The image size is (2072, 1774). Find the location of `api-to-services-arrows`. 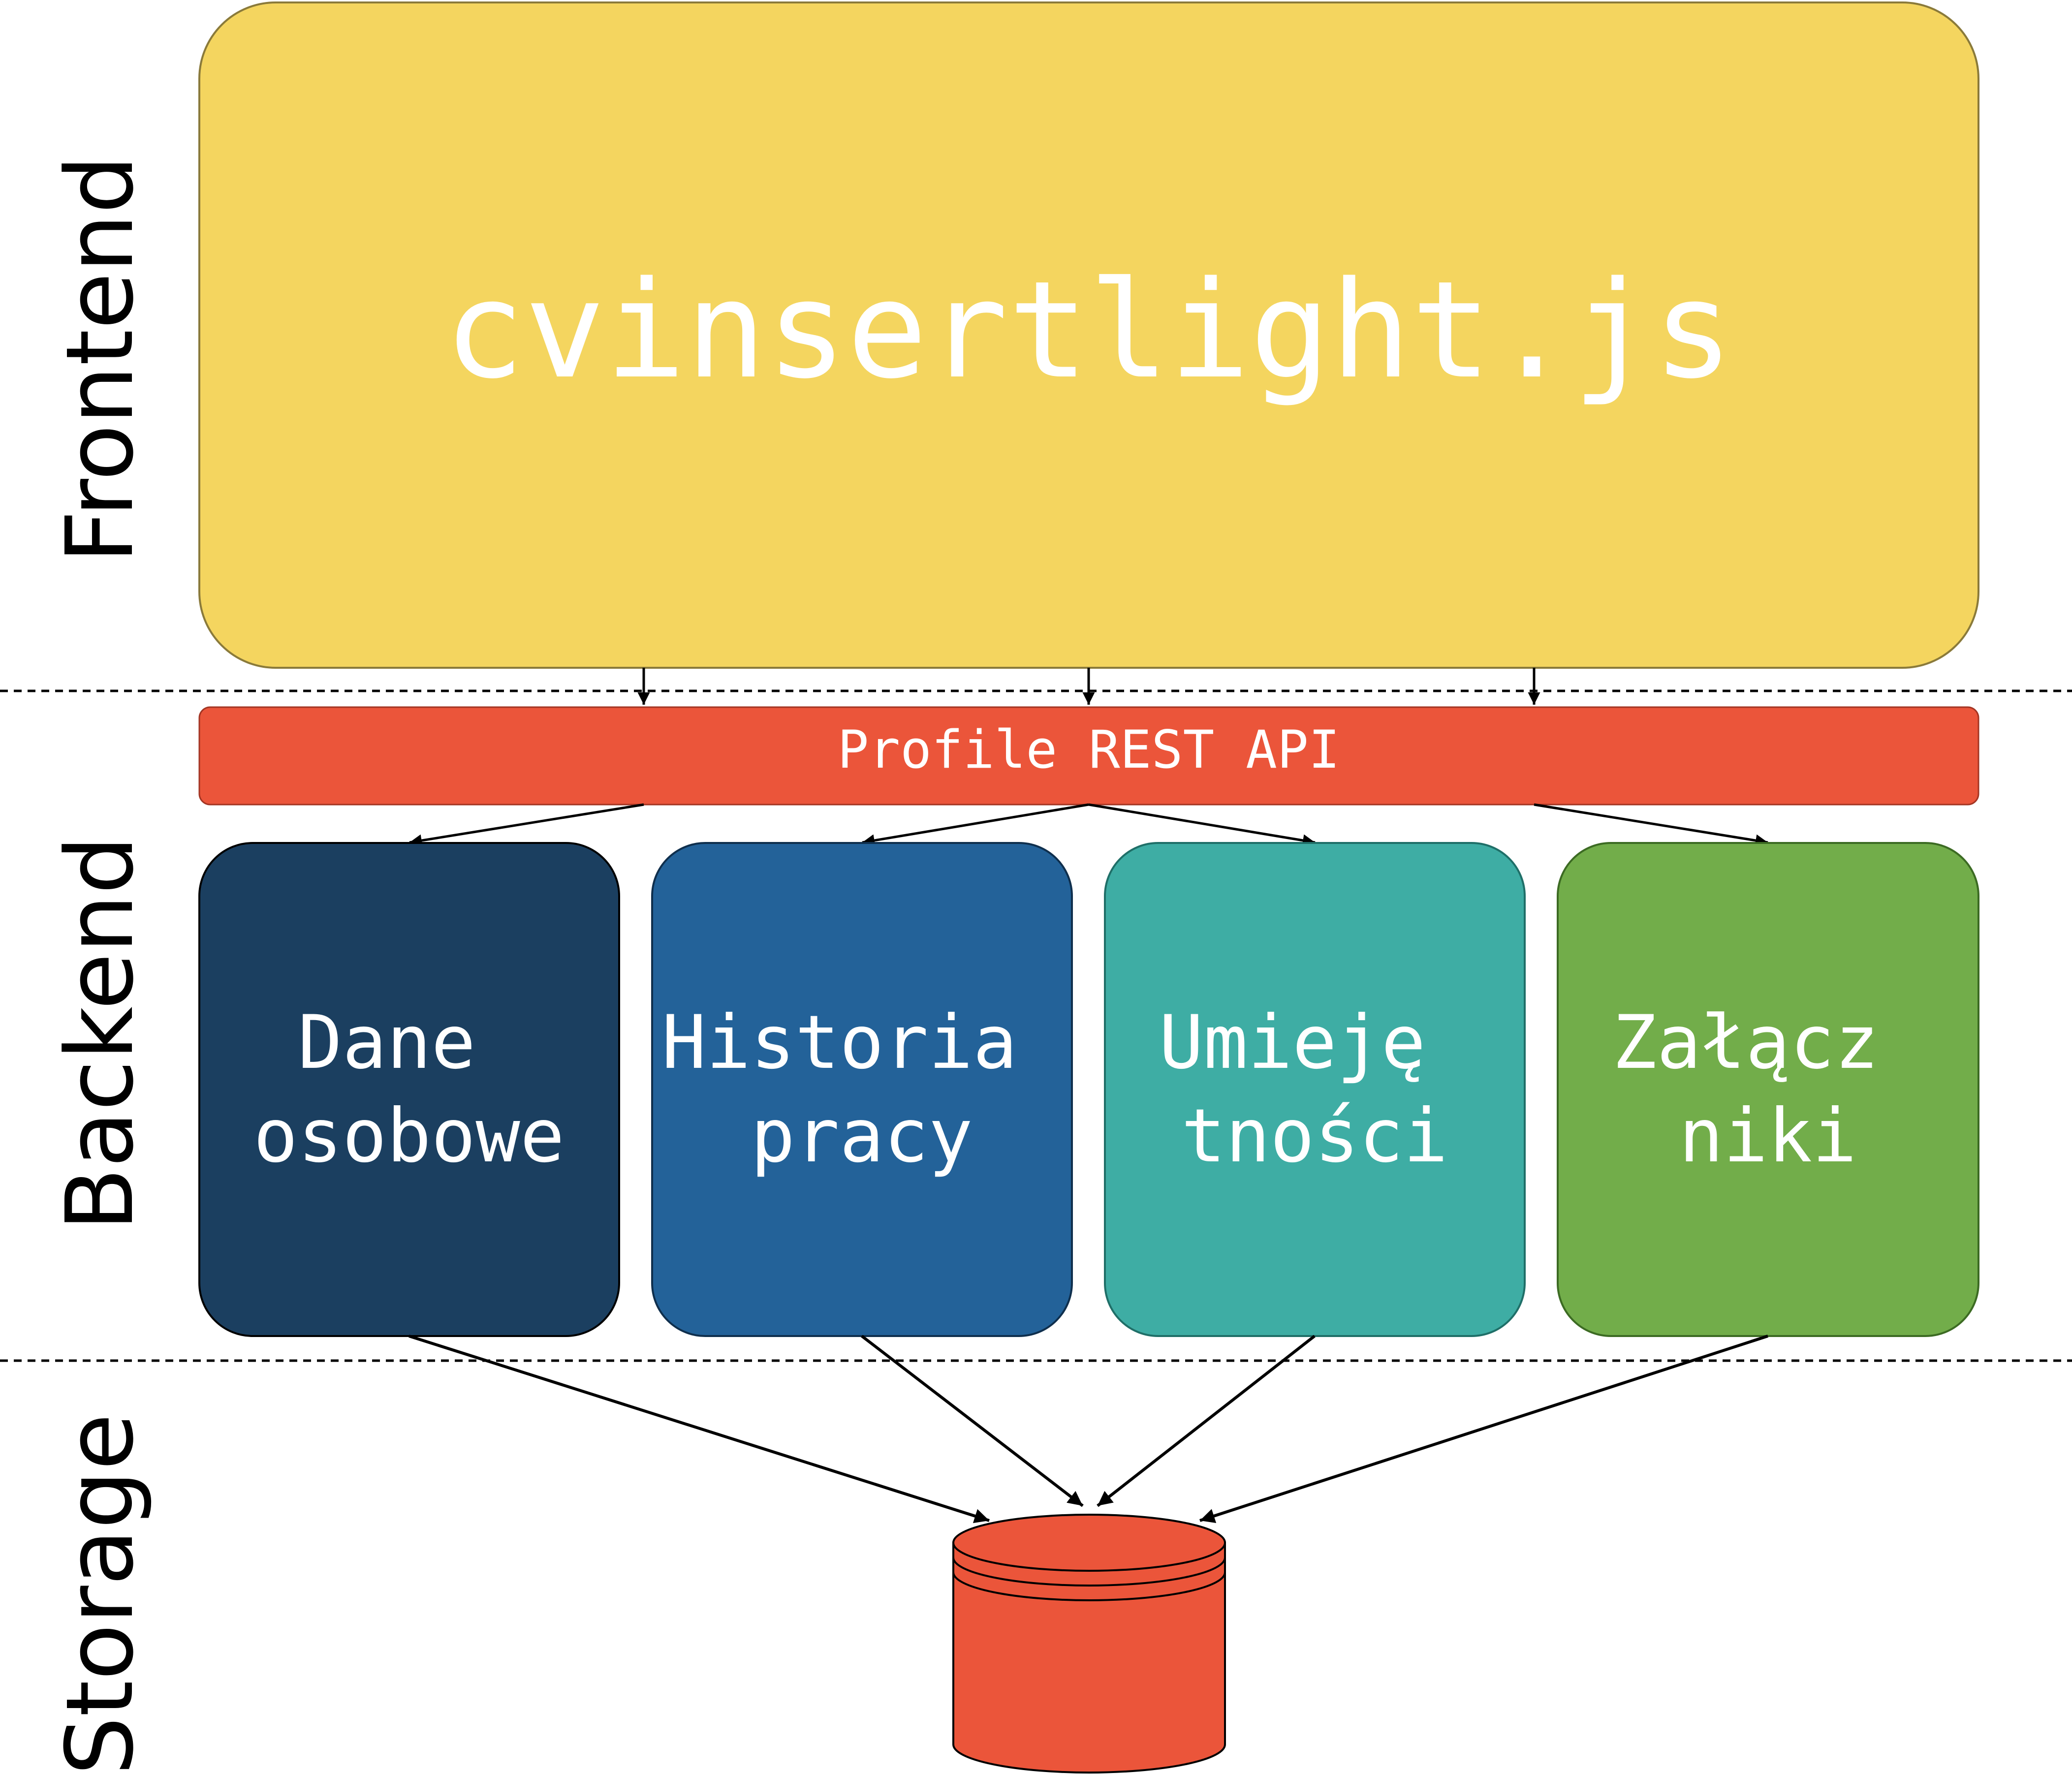

api-to-services-arrows is located at coordinates (1088, 825).